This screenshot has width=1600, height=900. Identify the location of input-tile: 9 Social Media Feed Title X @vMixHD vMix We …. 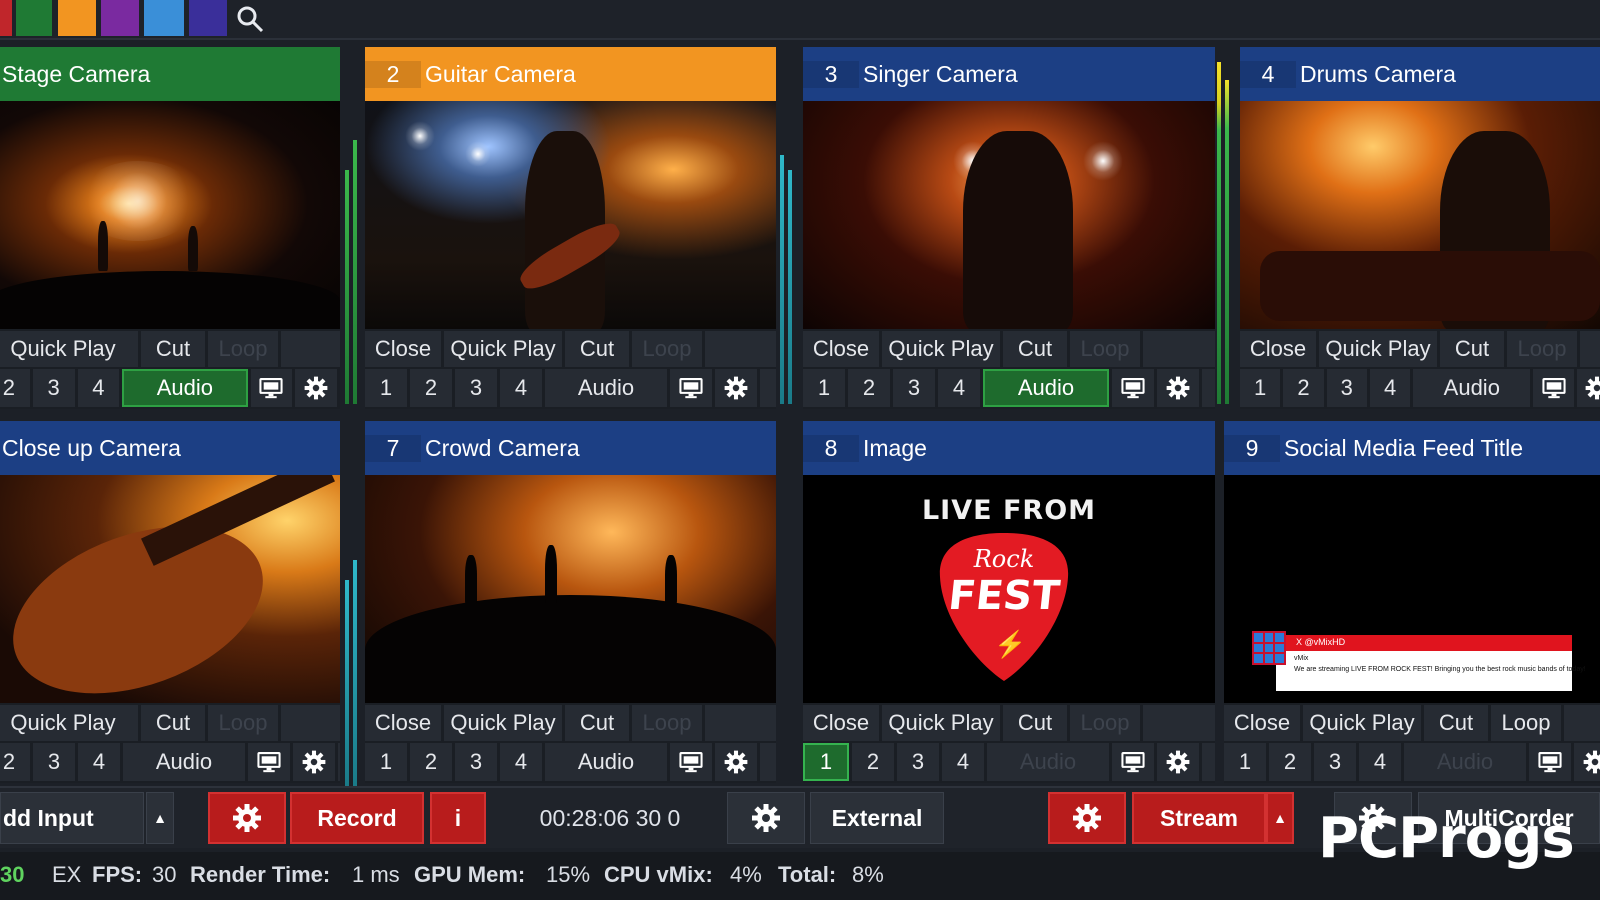
(1412, 602).